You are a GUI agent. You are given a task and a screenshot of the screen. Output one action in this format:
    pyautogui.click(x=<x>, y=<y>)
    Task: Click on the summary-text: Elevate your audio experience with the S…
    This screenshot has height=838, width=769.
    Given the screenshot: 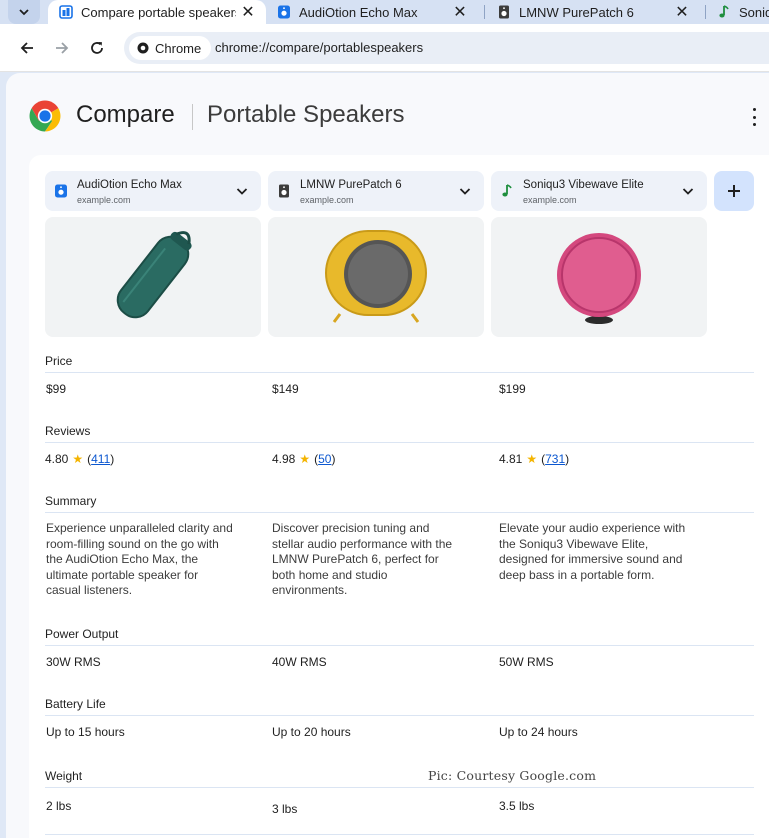 What is the action you would take?
    pyautogui.click(x=592, y=551)
    